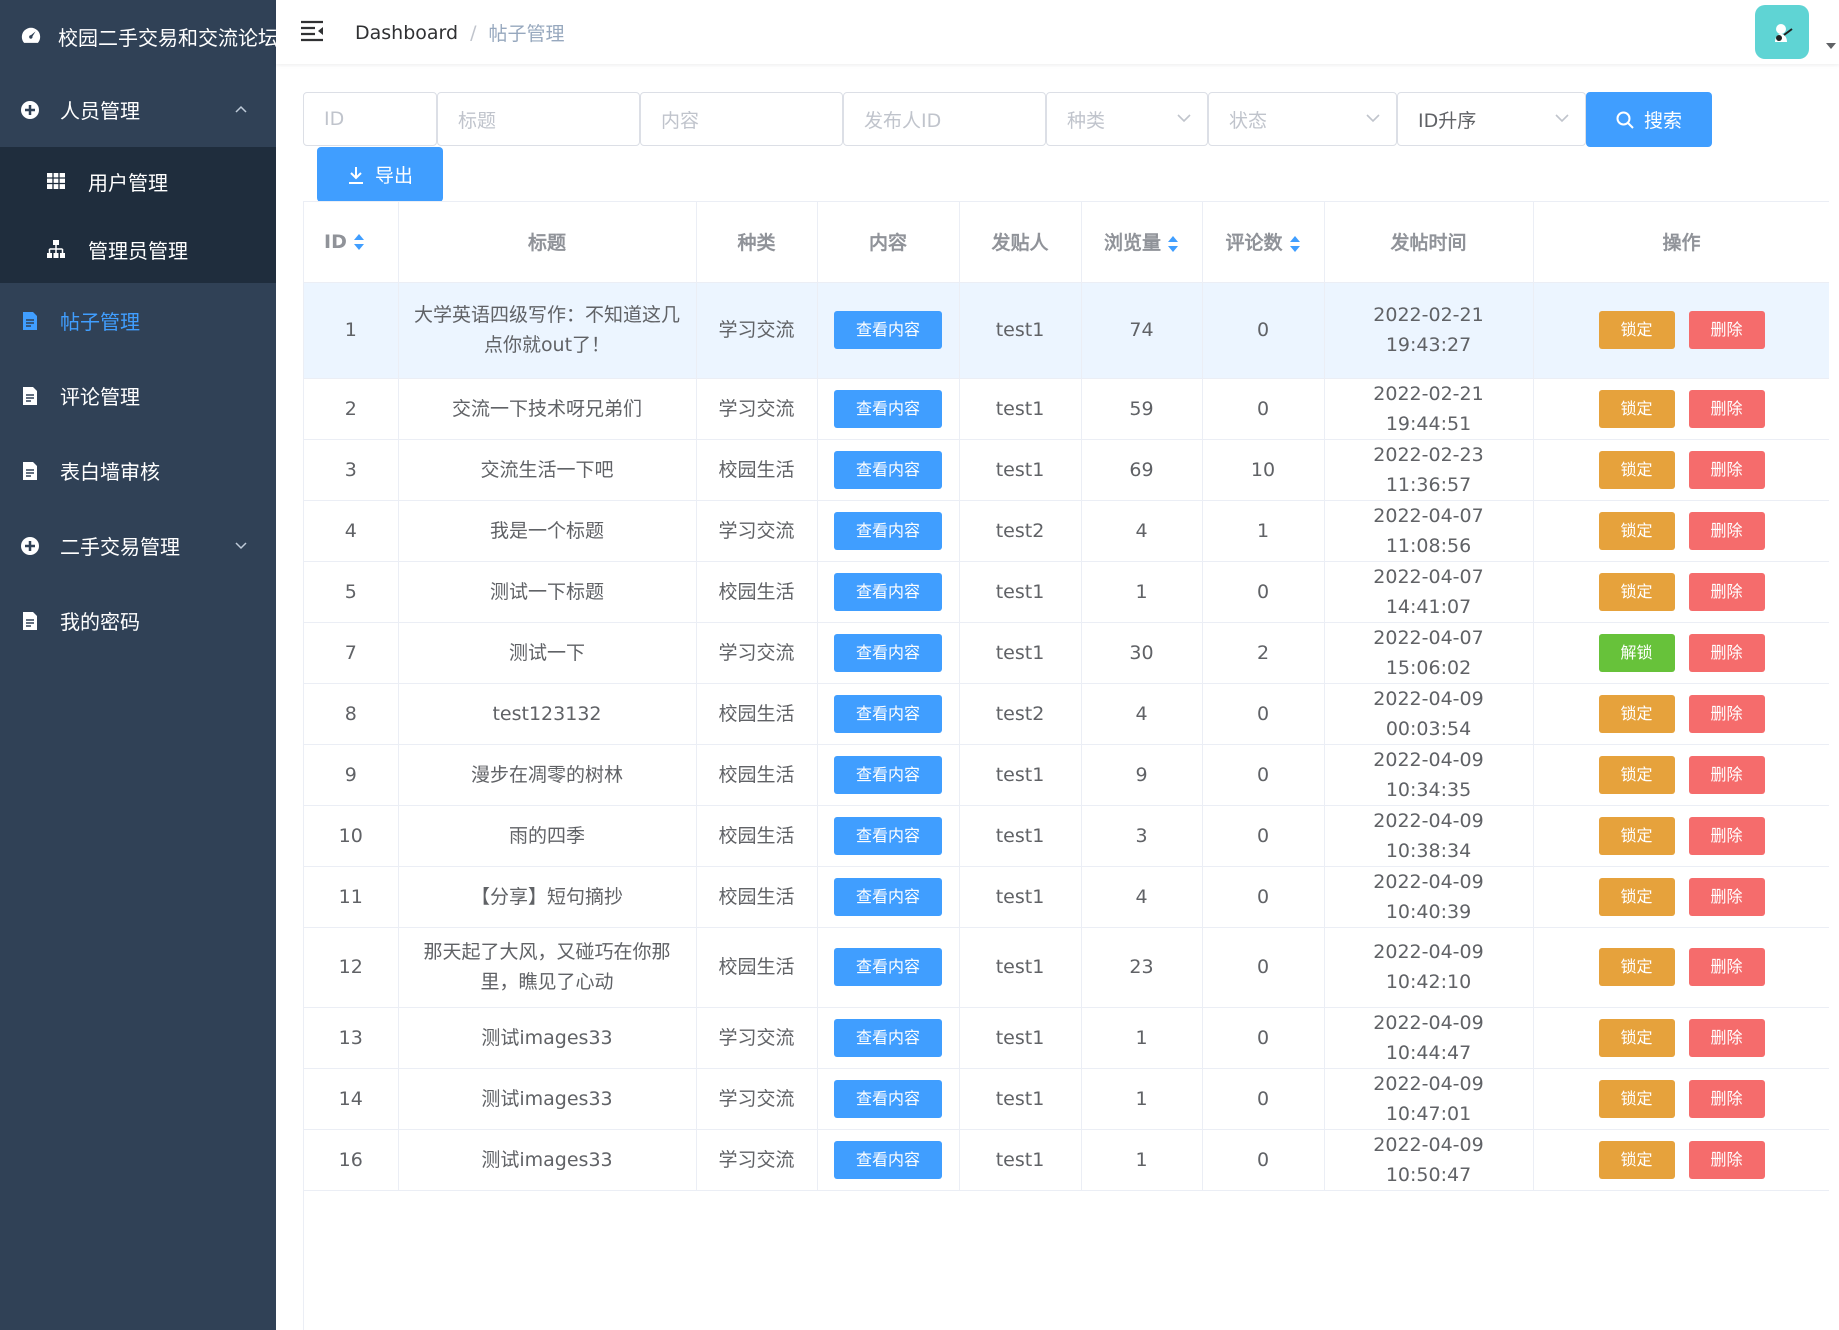 Image resolution: width=1839 pixels, height=1330 pixels. I want to click on cell-title: 测试images33, so click(547, 1038).